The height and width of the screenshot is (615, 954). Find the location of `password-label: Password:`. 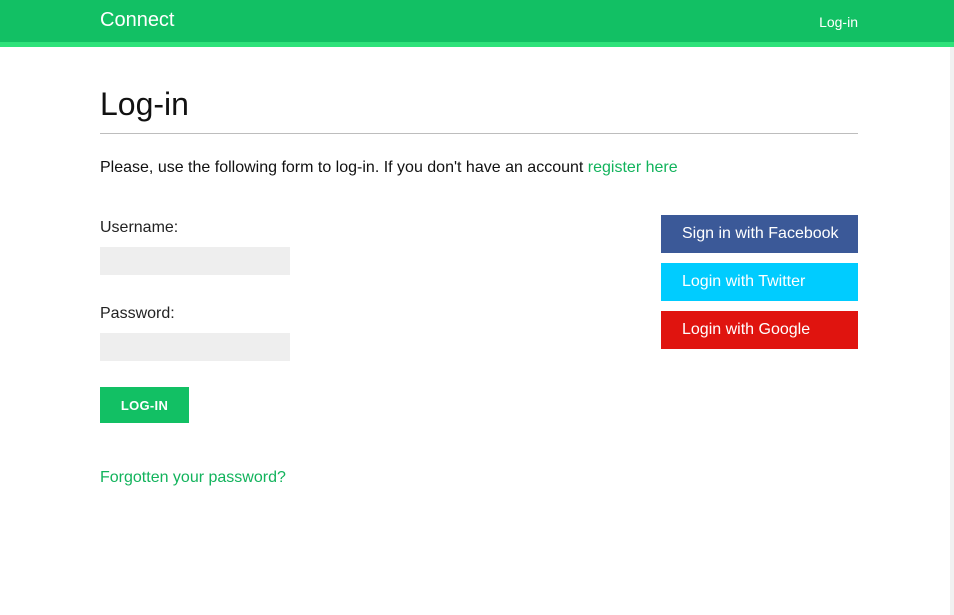

password-label: Password: is located at coordinates (137, 313).